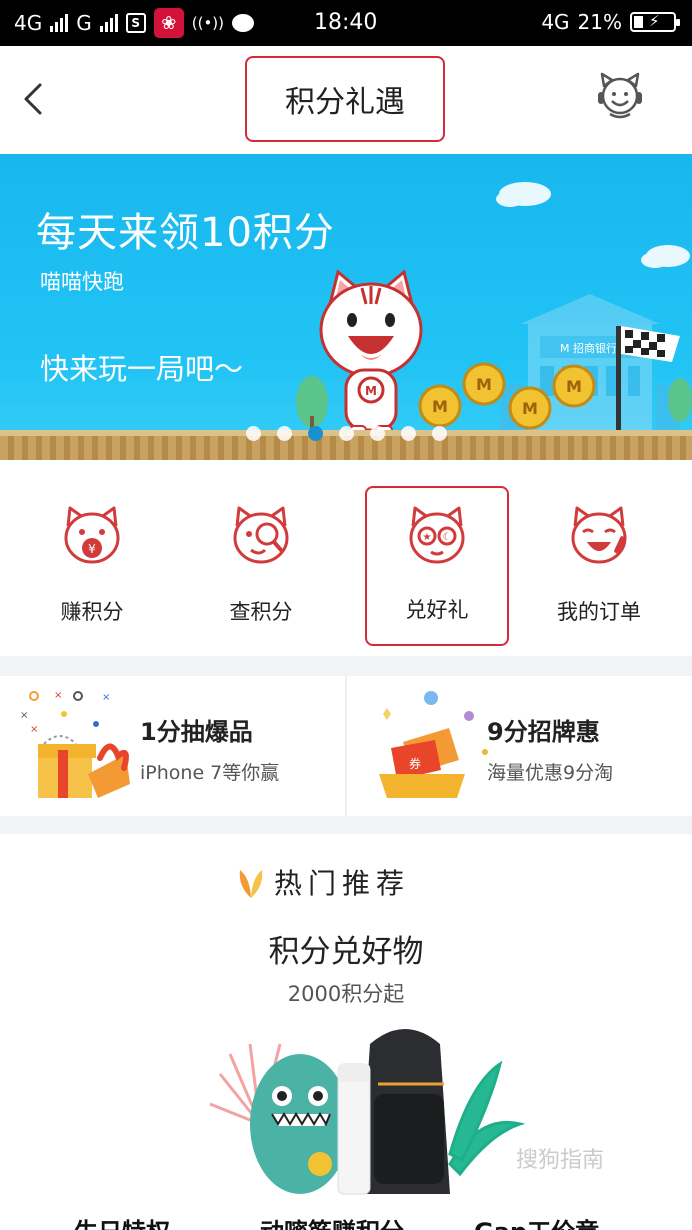 This screenshot has height=1230, width=692. Describe the element at coordinates (346, 948) in the screenshot. I see `product-title: 积分兑好物` at that location.